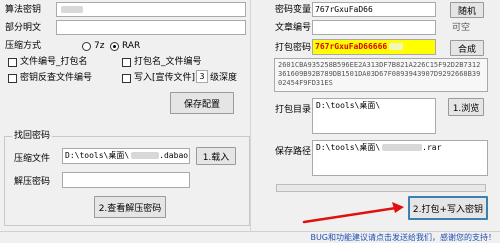 This screenshot has width=500, height=243. I want to click on pack-directory-label: 打包目录, so click(293, 110).